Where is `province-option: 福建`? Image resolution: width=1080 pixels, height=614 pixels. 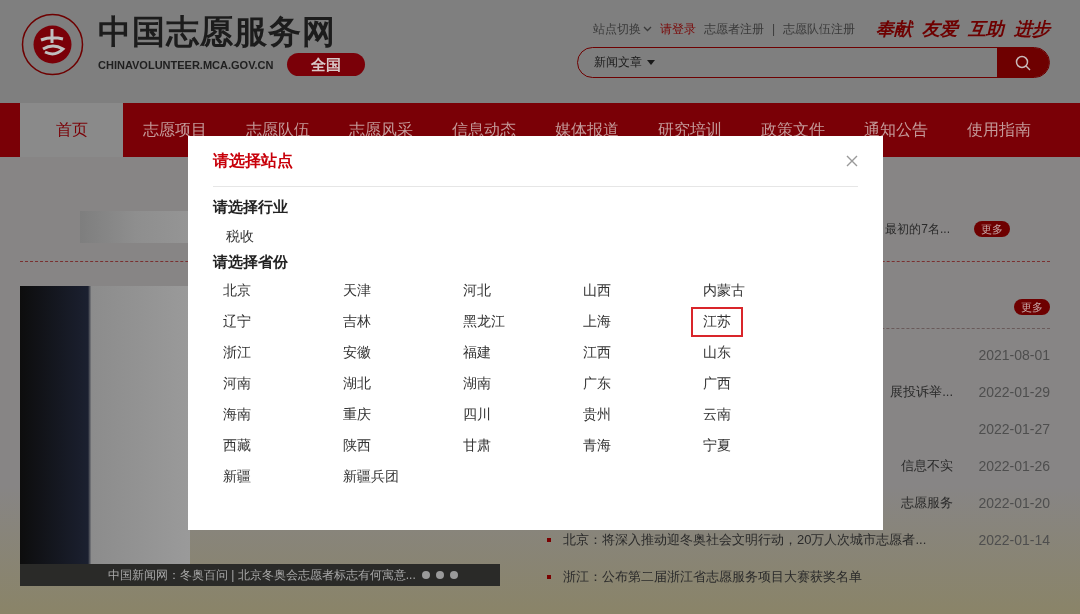 province-option: 福建 is located at coordinates (477, 352).